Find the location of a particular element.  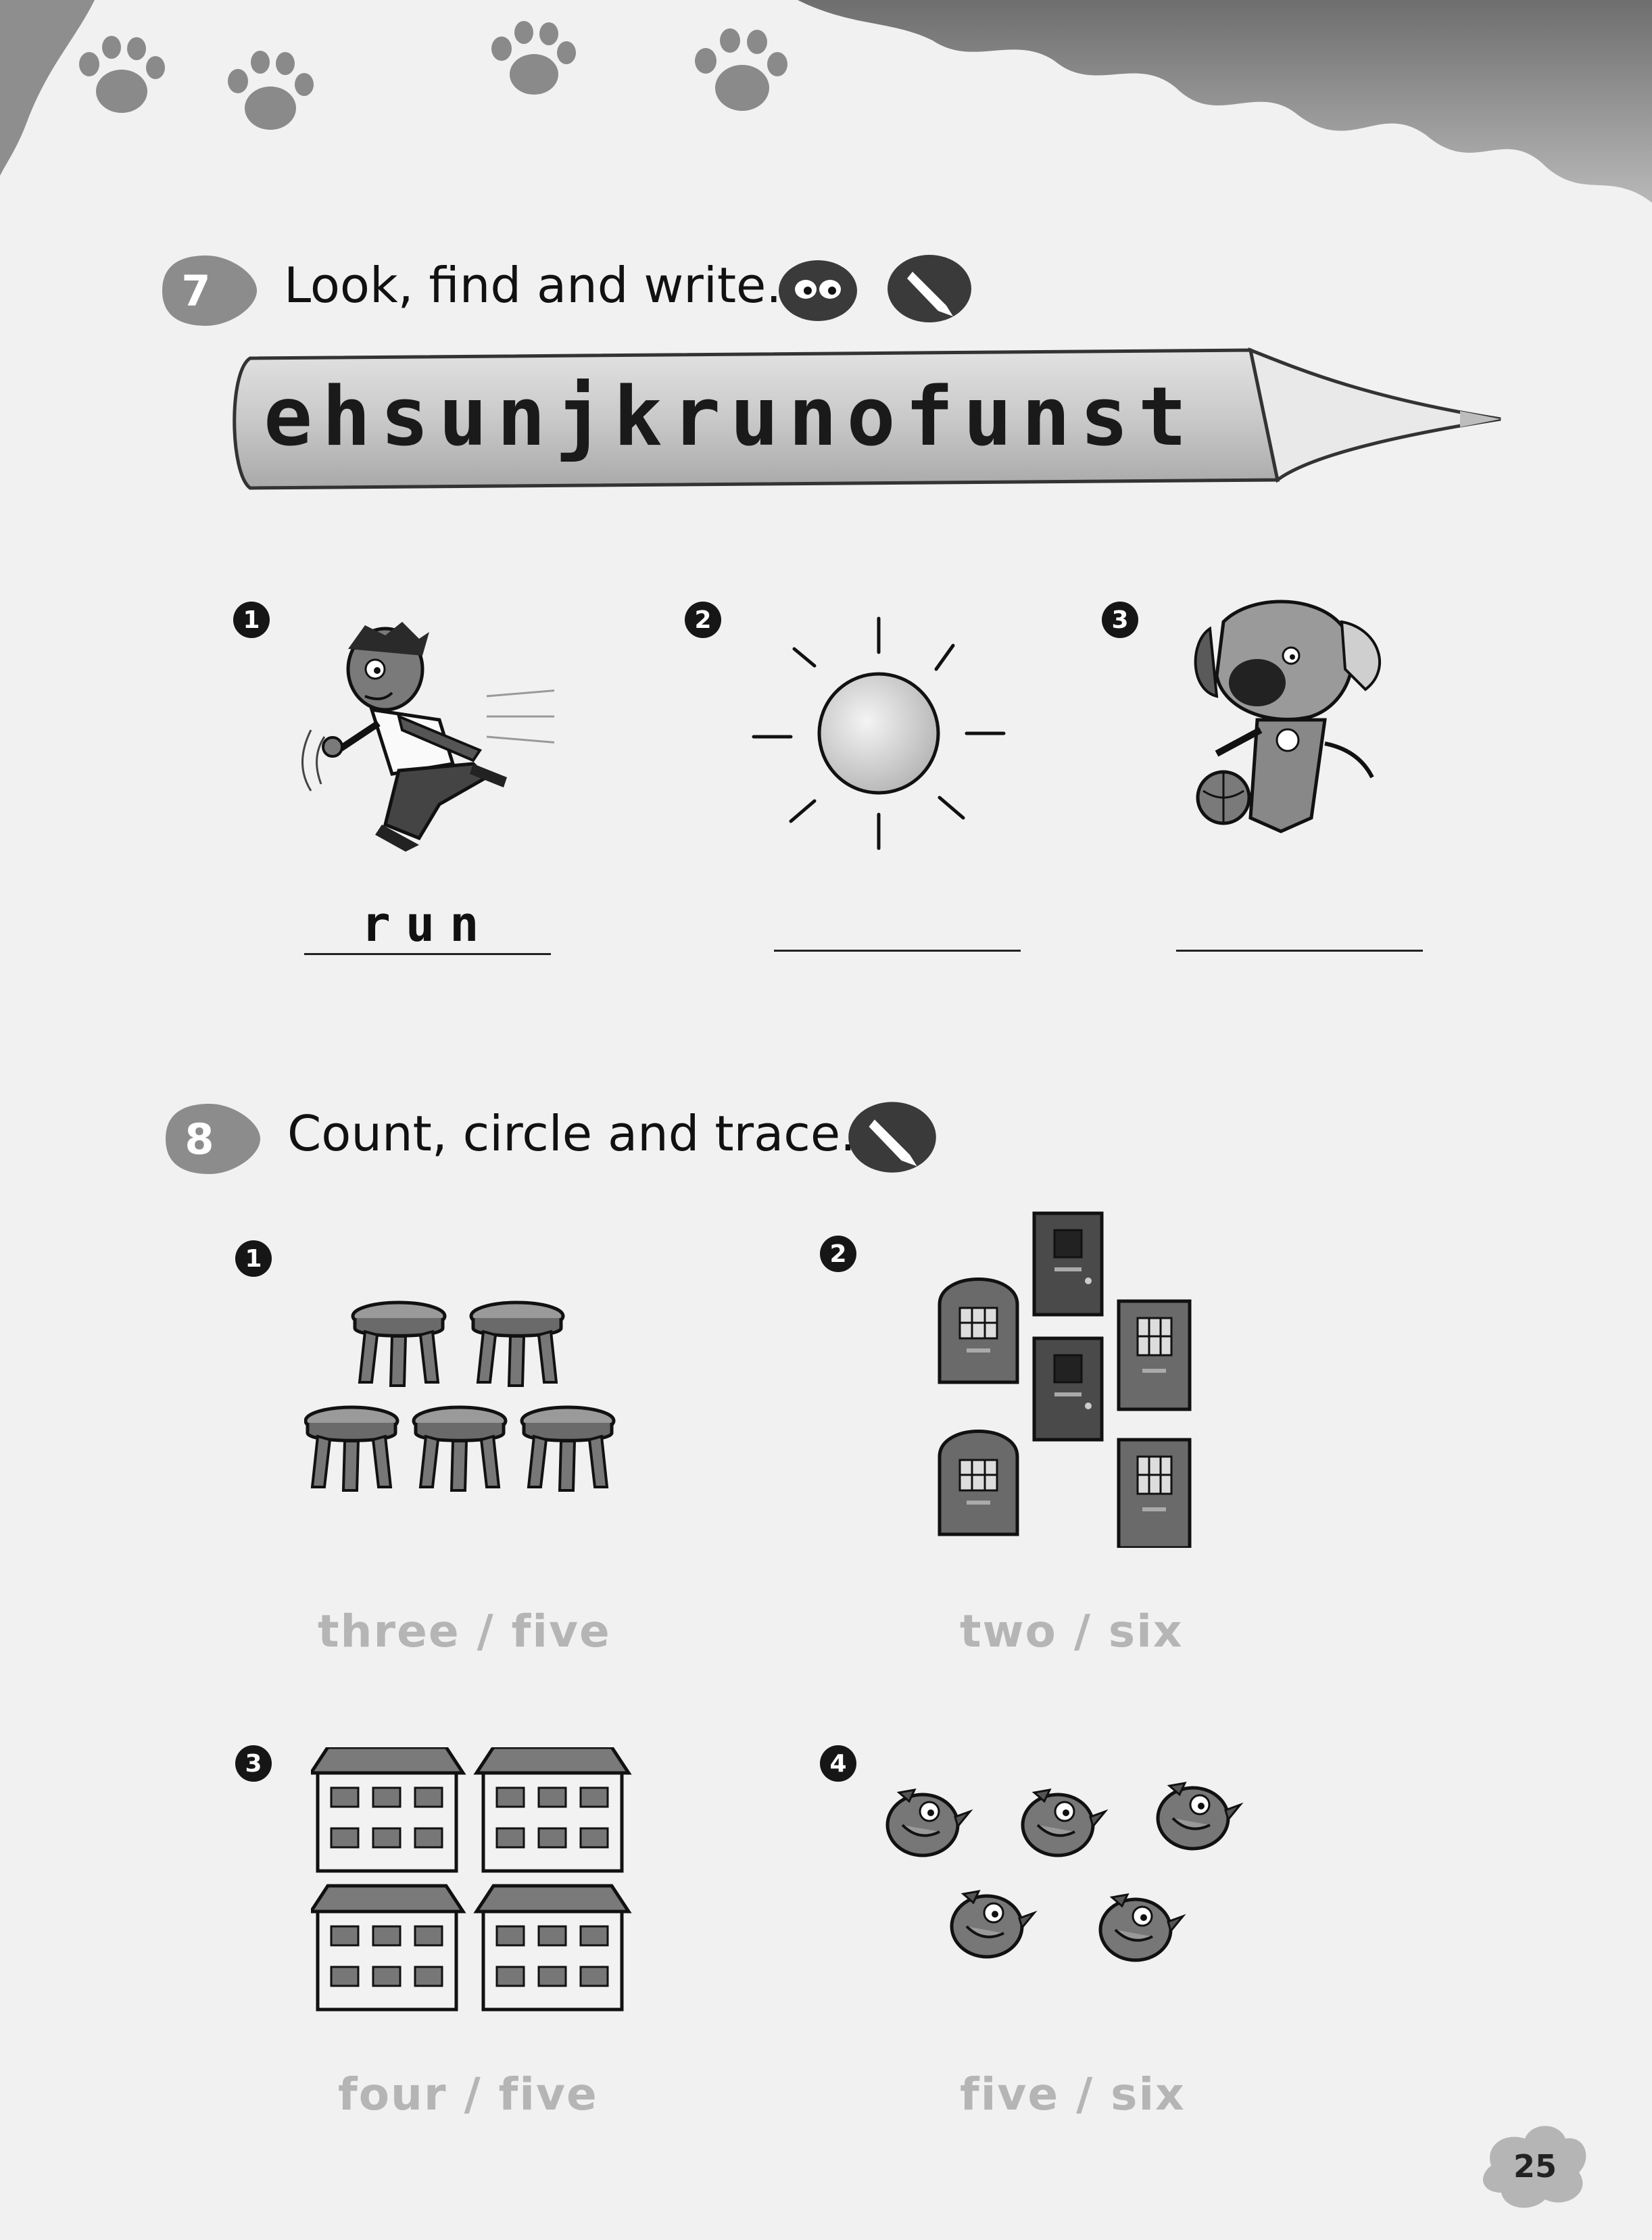

choice-1: three / five is located at coordinates (464, 1631).